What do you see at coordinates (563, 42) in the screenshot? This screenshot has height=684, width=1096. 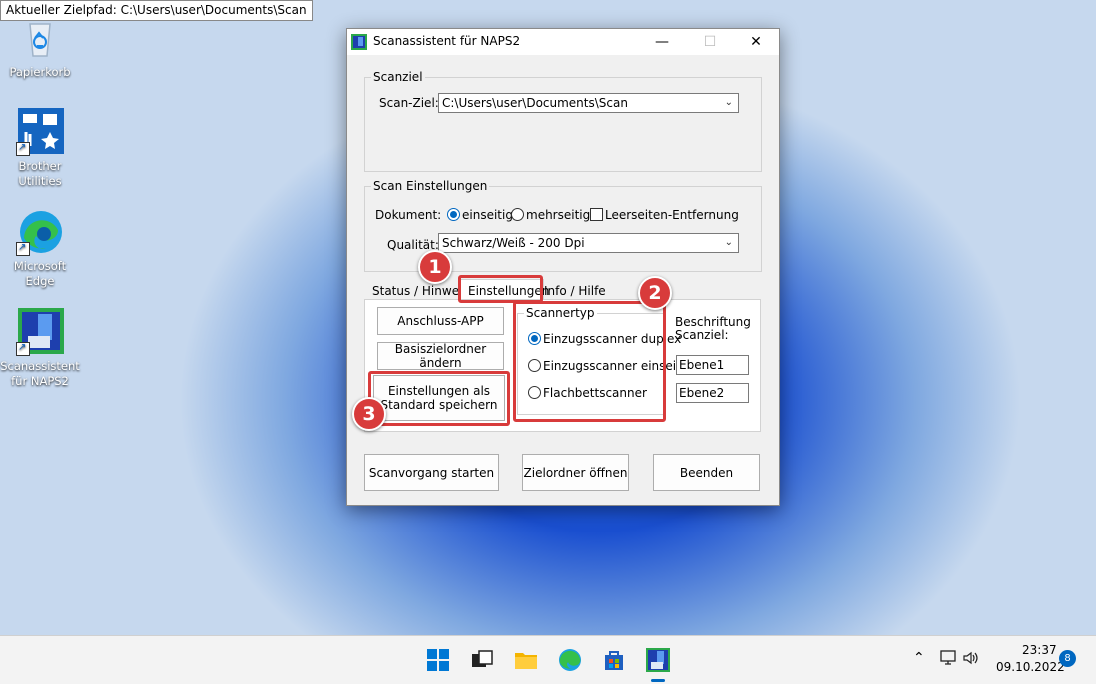 I see `title-bar: Scanassistent für NAPS2 — ☐ ✕` at bounding box center [563, 42].